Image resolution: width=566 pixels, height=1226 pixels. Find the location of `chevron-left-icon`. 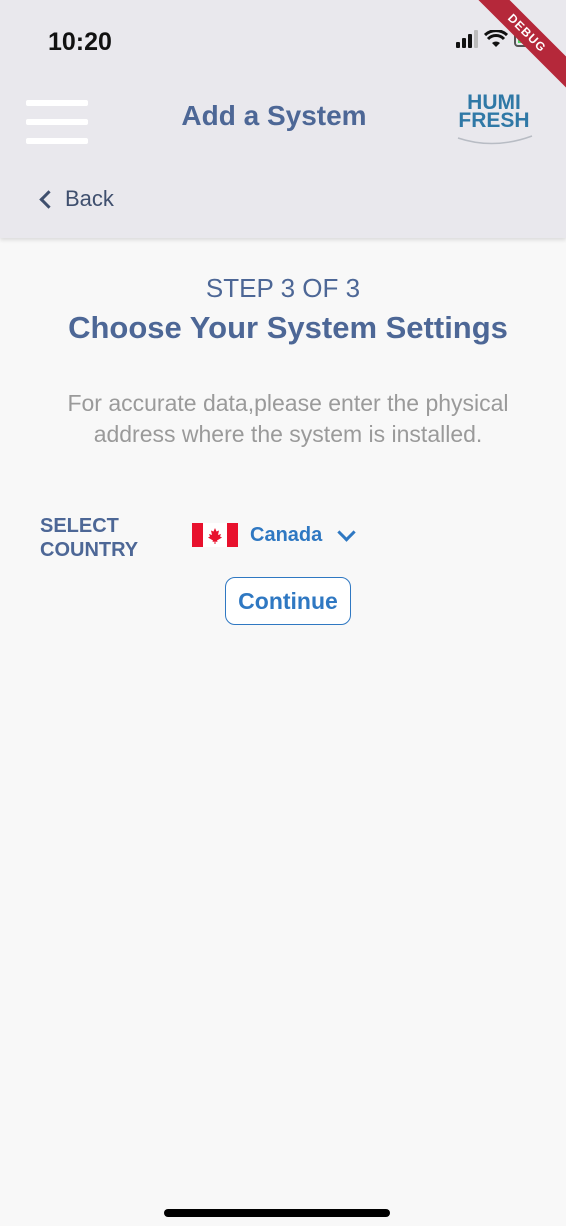

chevron-left-icon is located at coordinates (48, 199).